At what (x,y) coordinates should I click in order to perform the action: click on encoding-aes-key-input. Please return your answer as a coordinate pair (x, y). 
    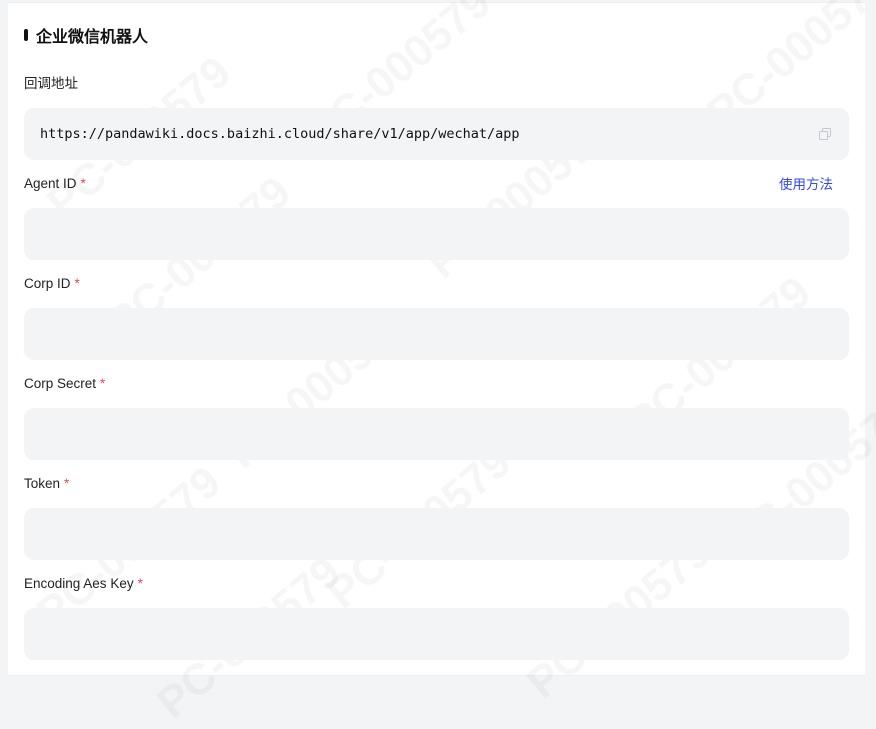
    Looking at the image, I should click on (436, 634).